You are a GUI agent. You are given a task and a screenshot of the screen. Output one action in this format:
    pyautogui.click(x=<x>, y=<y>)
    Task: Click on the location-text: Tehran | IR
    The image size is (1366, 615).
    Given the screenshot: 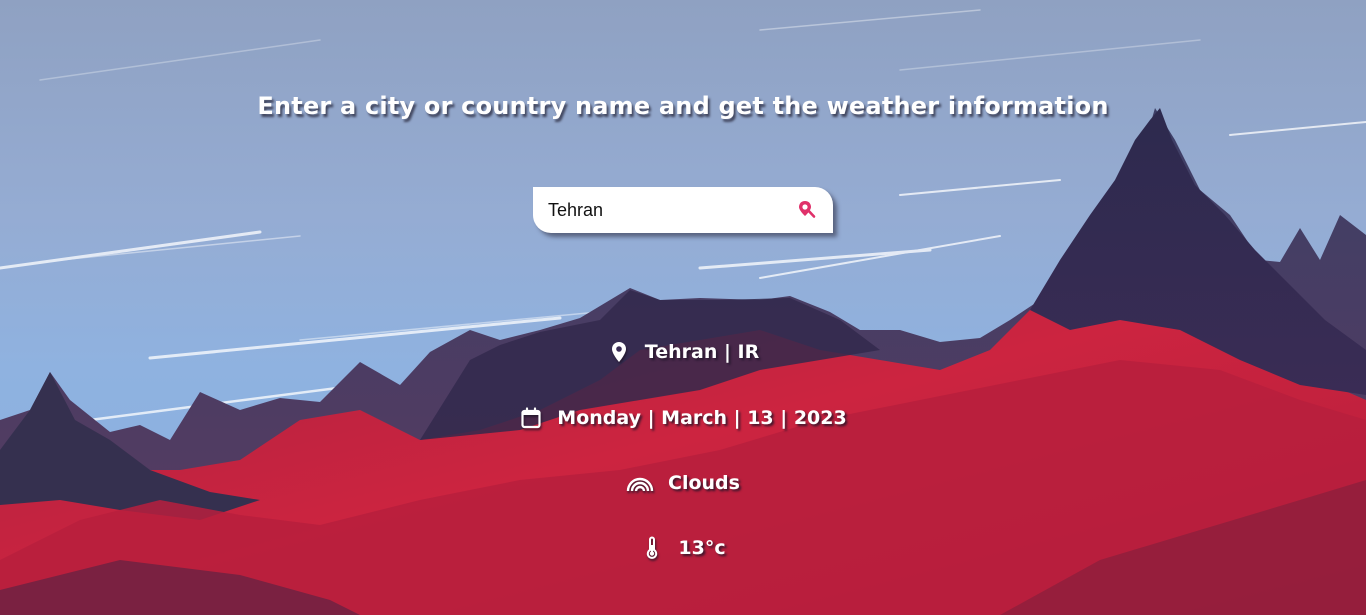 What is the action you would take?
    pyautogui.click(x=702, y=352)
    